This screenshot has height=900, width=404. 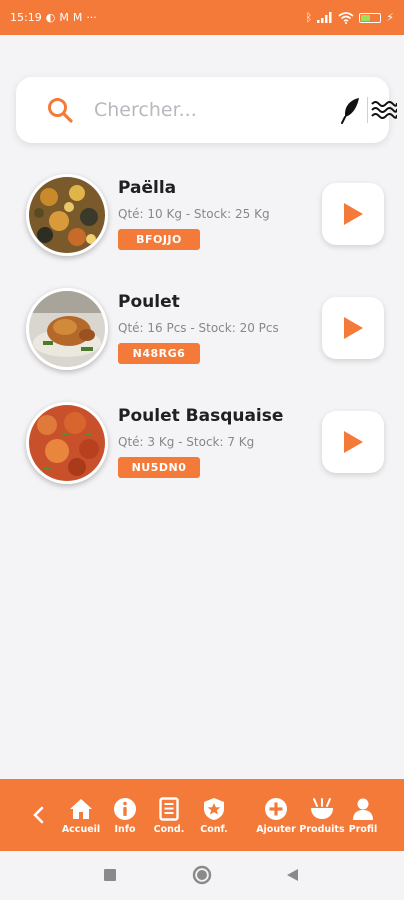 What do you see at coordinates (159, 353) in the screenshot?
I see `product-code-badge: N48RG6` at bounding box center [159, 353].